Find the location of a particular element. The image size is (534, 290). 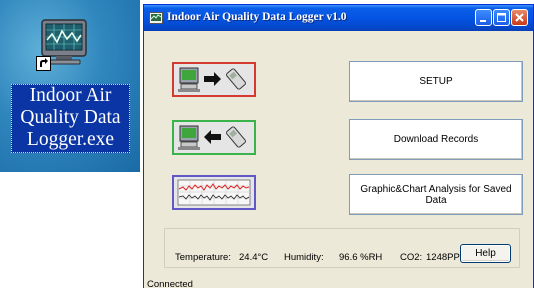

shortcut-label: Indoor Air Quality Data Logger.exe is located at coordinates (70, 118).